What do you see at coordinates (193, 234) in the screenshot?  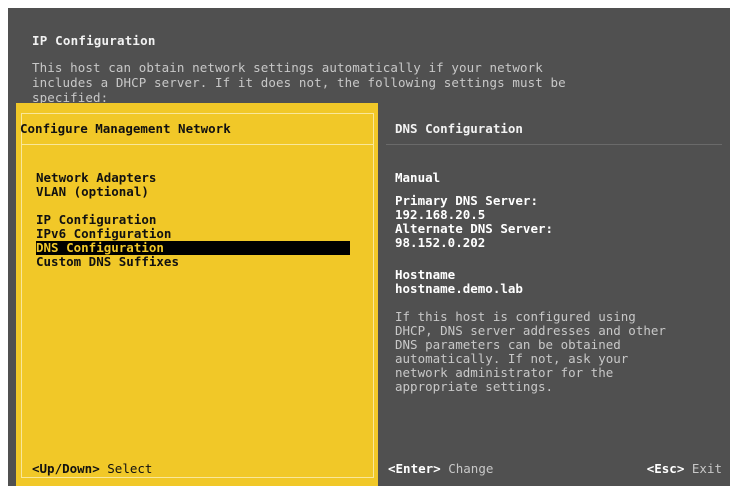 I see `menu-item-ipv6-configuration: IPv6 Configuration` at bounding box center [193, 234].